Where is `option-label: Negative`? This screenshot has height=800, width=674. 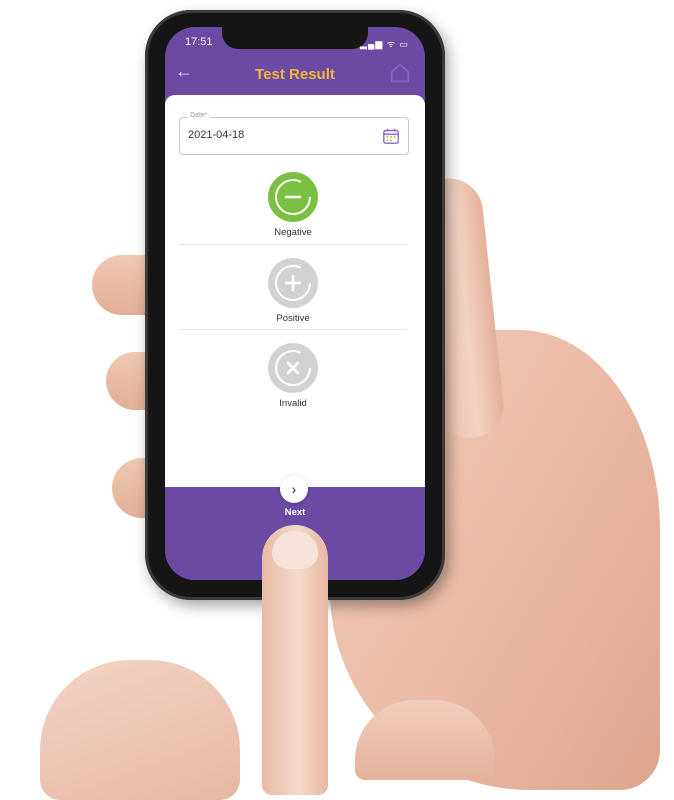
option-label: Negative is located at coordinates (293, 232).